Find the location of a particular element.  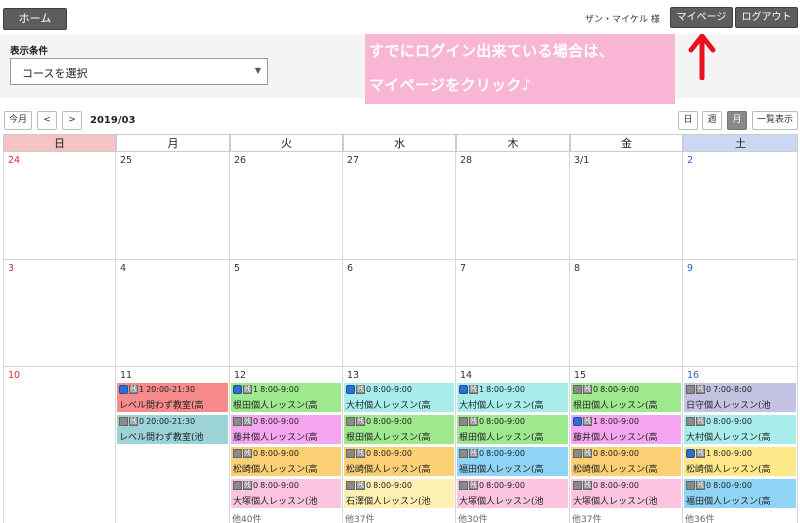

remaining-count: 1 is located at coordinates (256, 389).